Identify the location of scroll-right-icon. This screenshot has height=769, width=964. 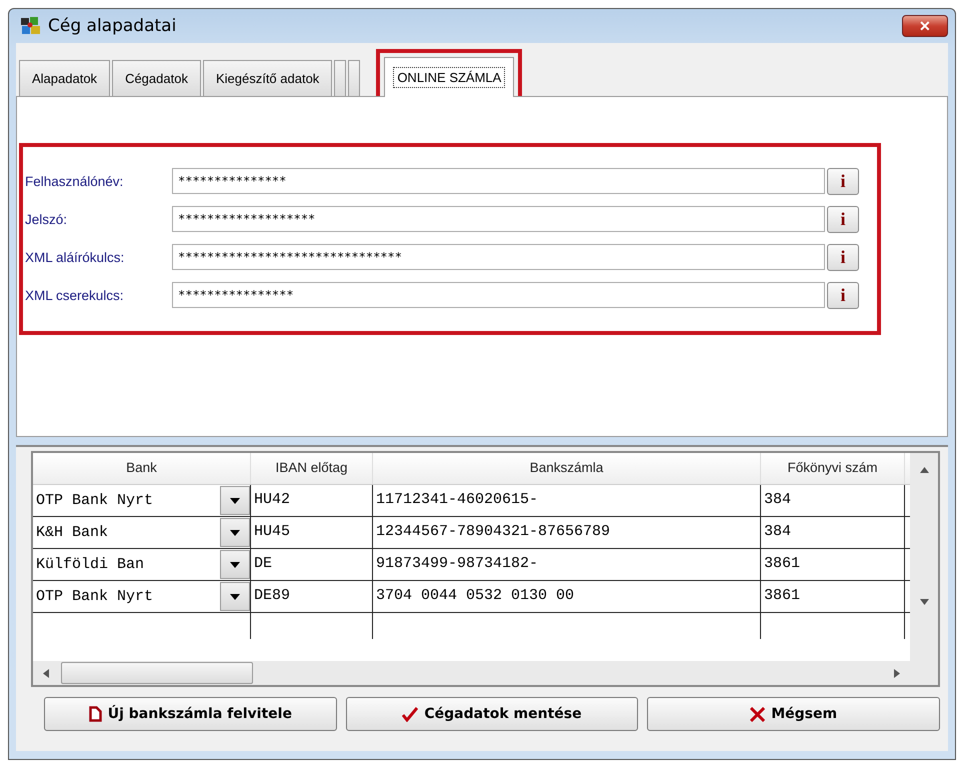
(897, 673).